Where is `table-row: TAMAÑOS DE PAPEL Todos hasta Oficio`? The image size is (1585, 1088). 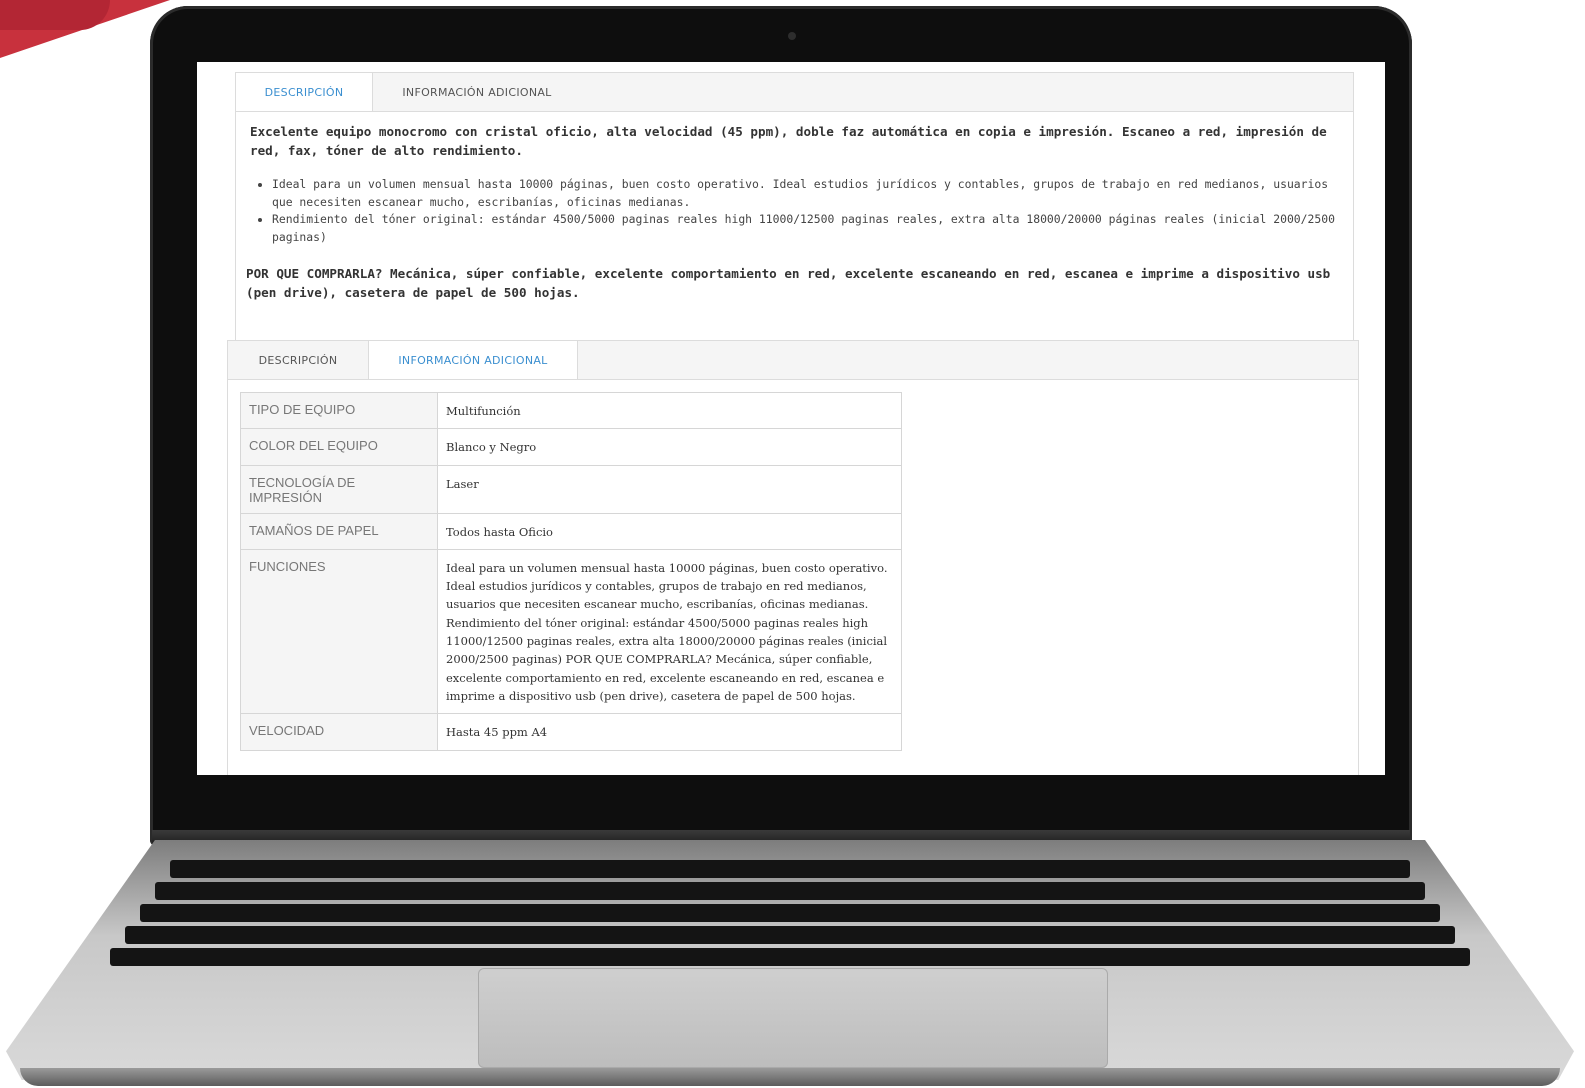 table-row: TAMAÑOS DE PAPEL Todos hasta Oficio is located at coordinates (571, 531).